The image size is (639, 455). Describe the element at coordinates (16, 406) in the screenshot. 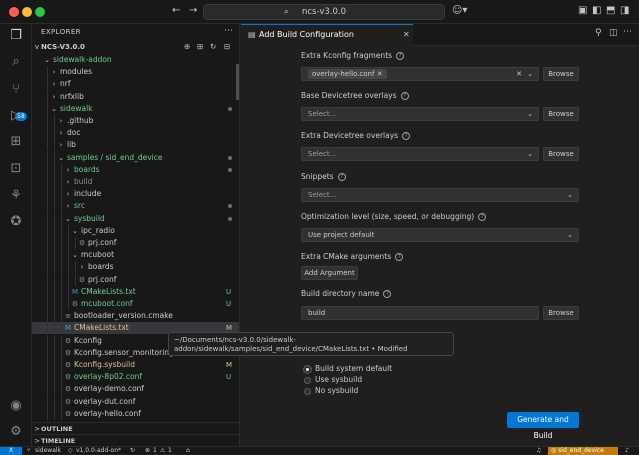

I see `account-icon: ◉` at that location.